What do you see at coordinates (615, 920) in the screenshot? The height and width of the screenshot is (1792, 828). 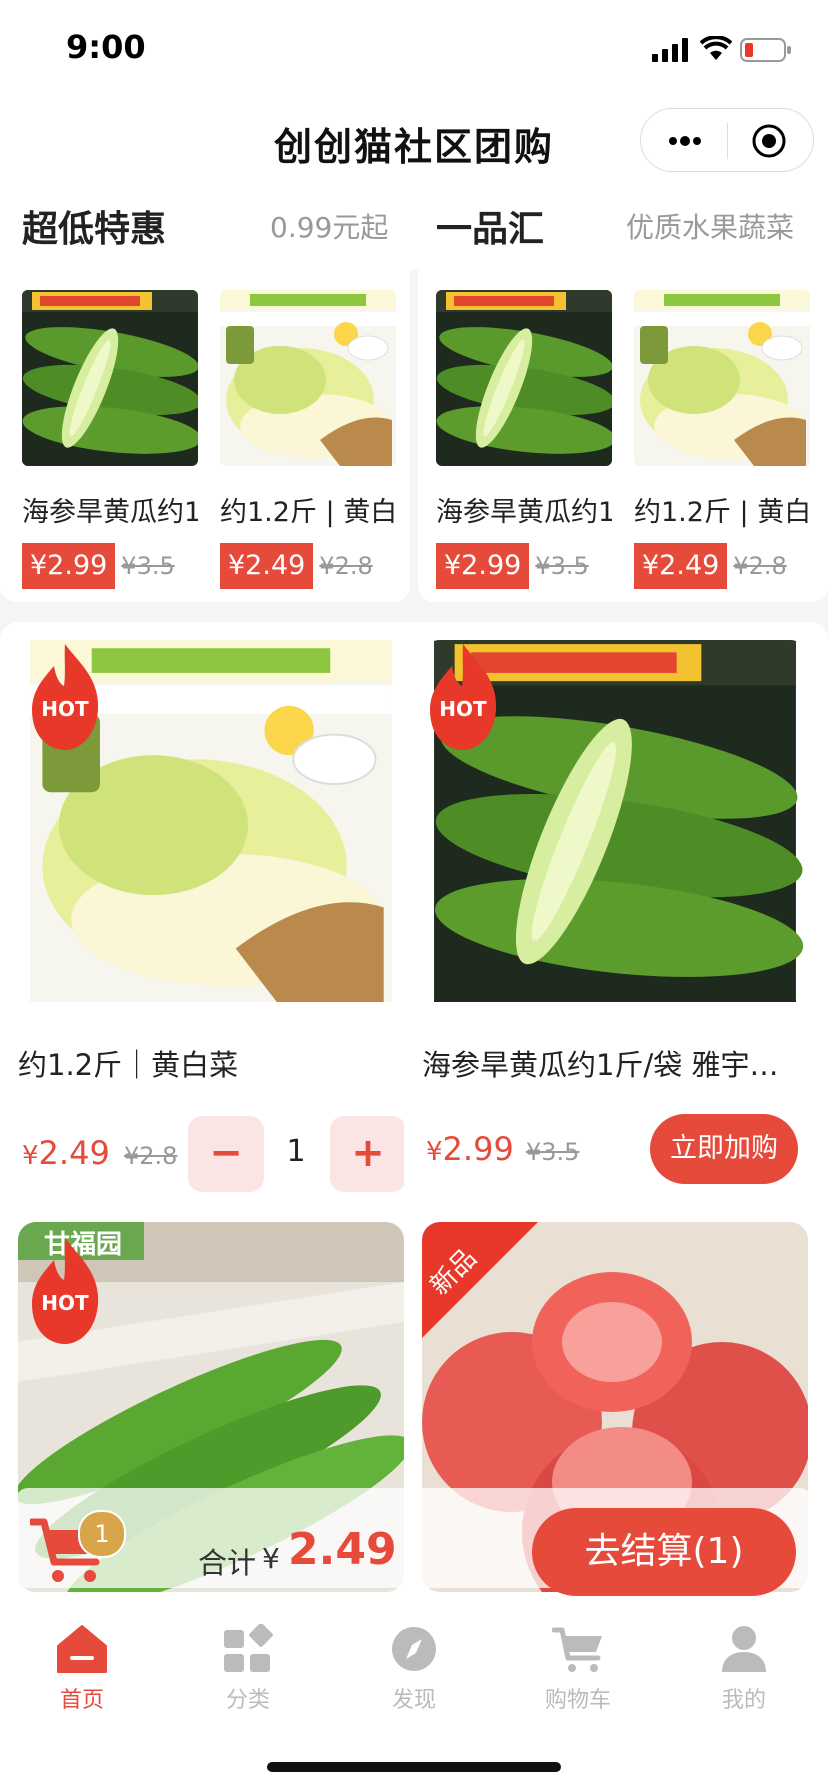 I see `product-card: 海参旱黄瓜约1斤/袋 雅宇农业 ¥2.99 ¥3.5 立即加购` at bounding box center [615, 920].